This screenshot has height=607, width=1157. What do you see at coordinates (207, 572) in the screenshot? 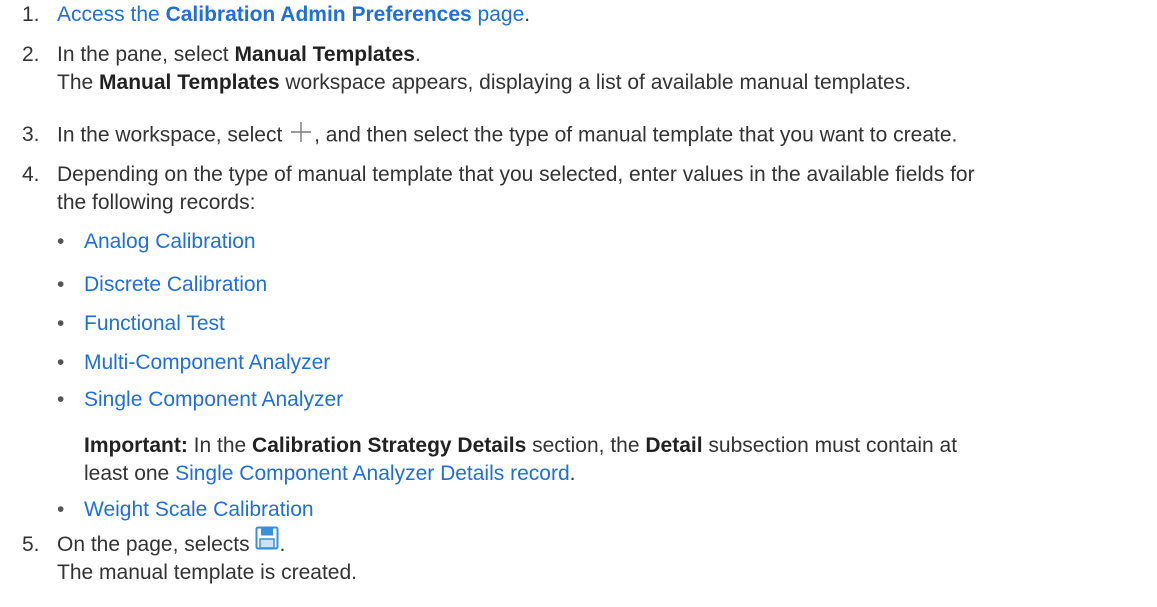
I see `step-result: The manual template is created.` at bounding box center [207, 572].